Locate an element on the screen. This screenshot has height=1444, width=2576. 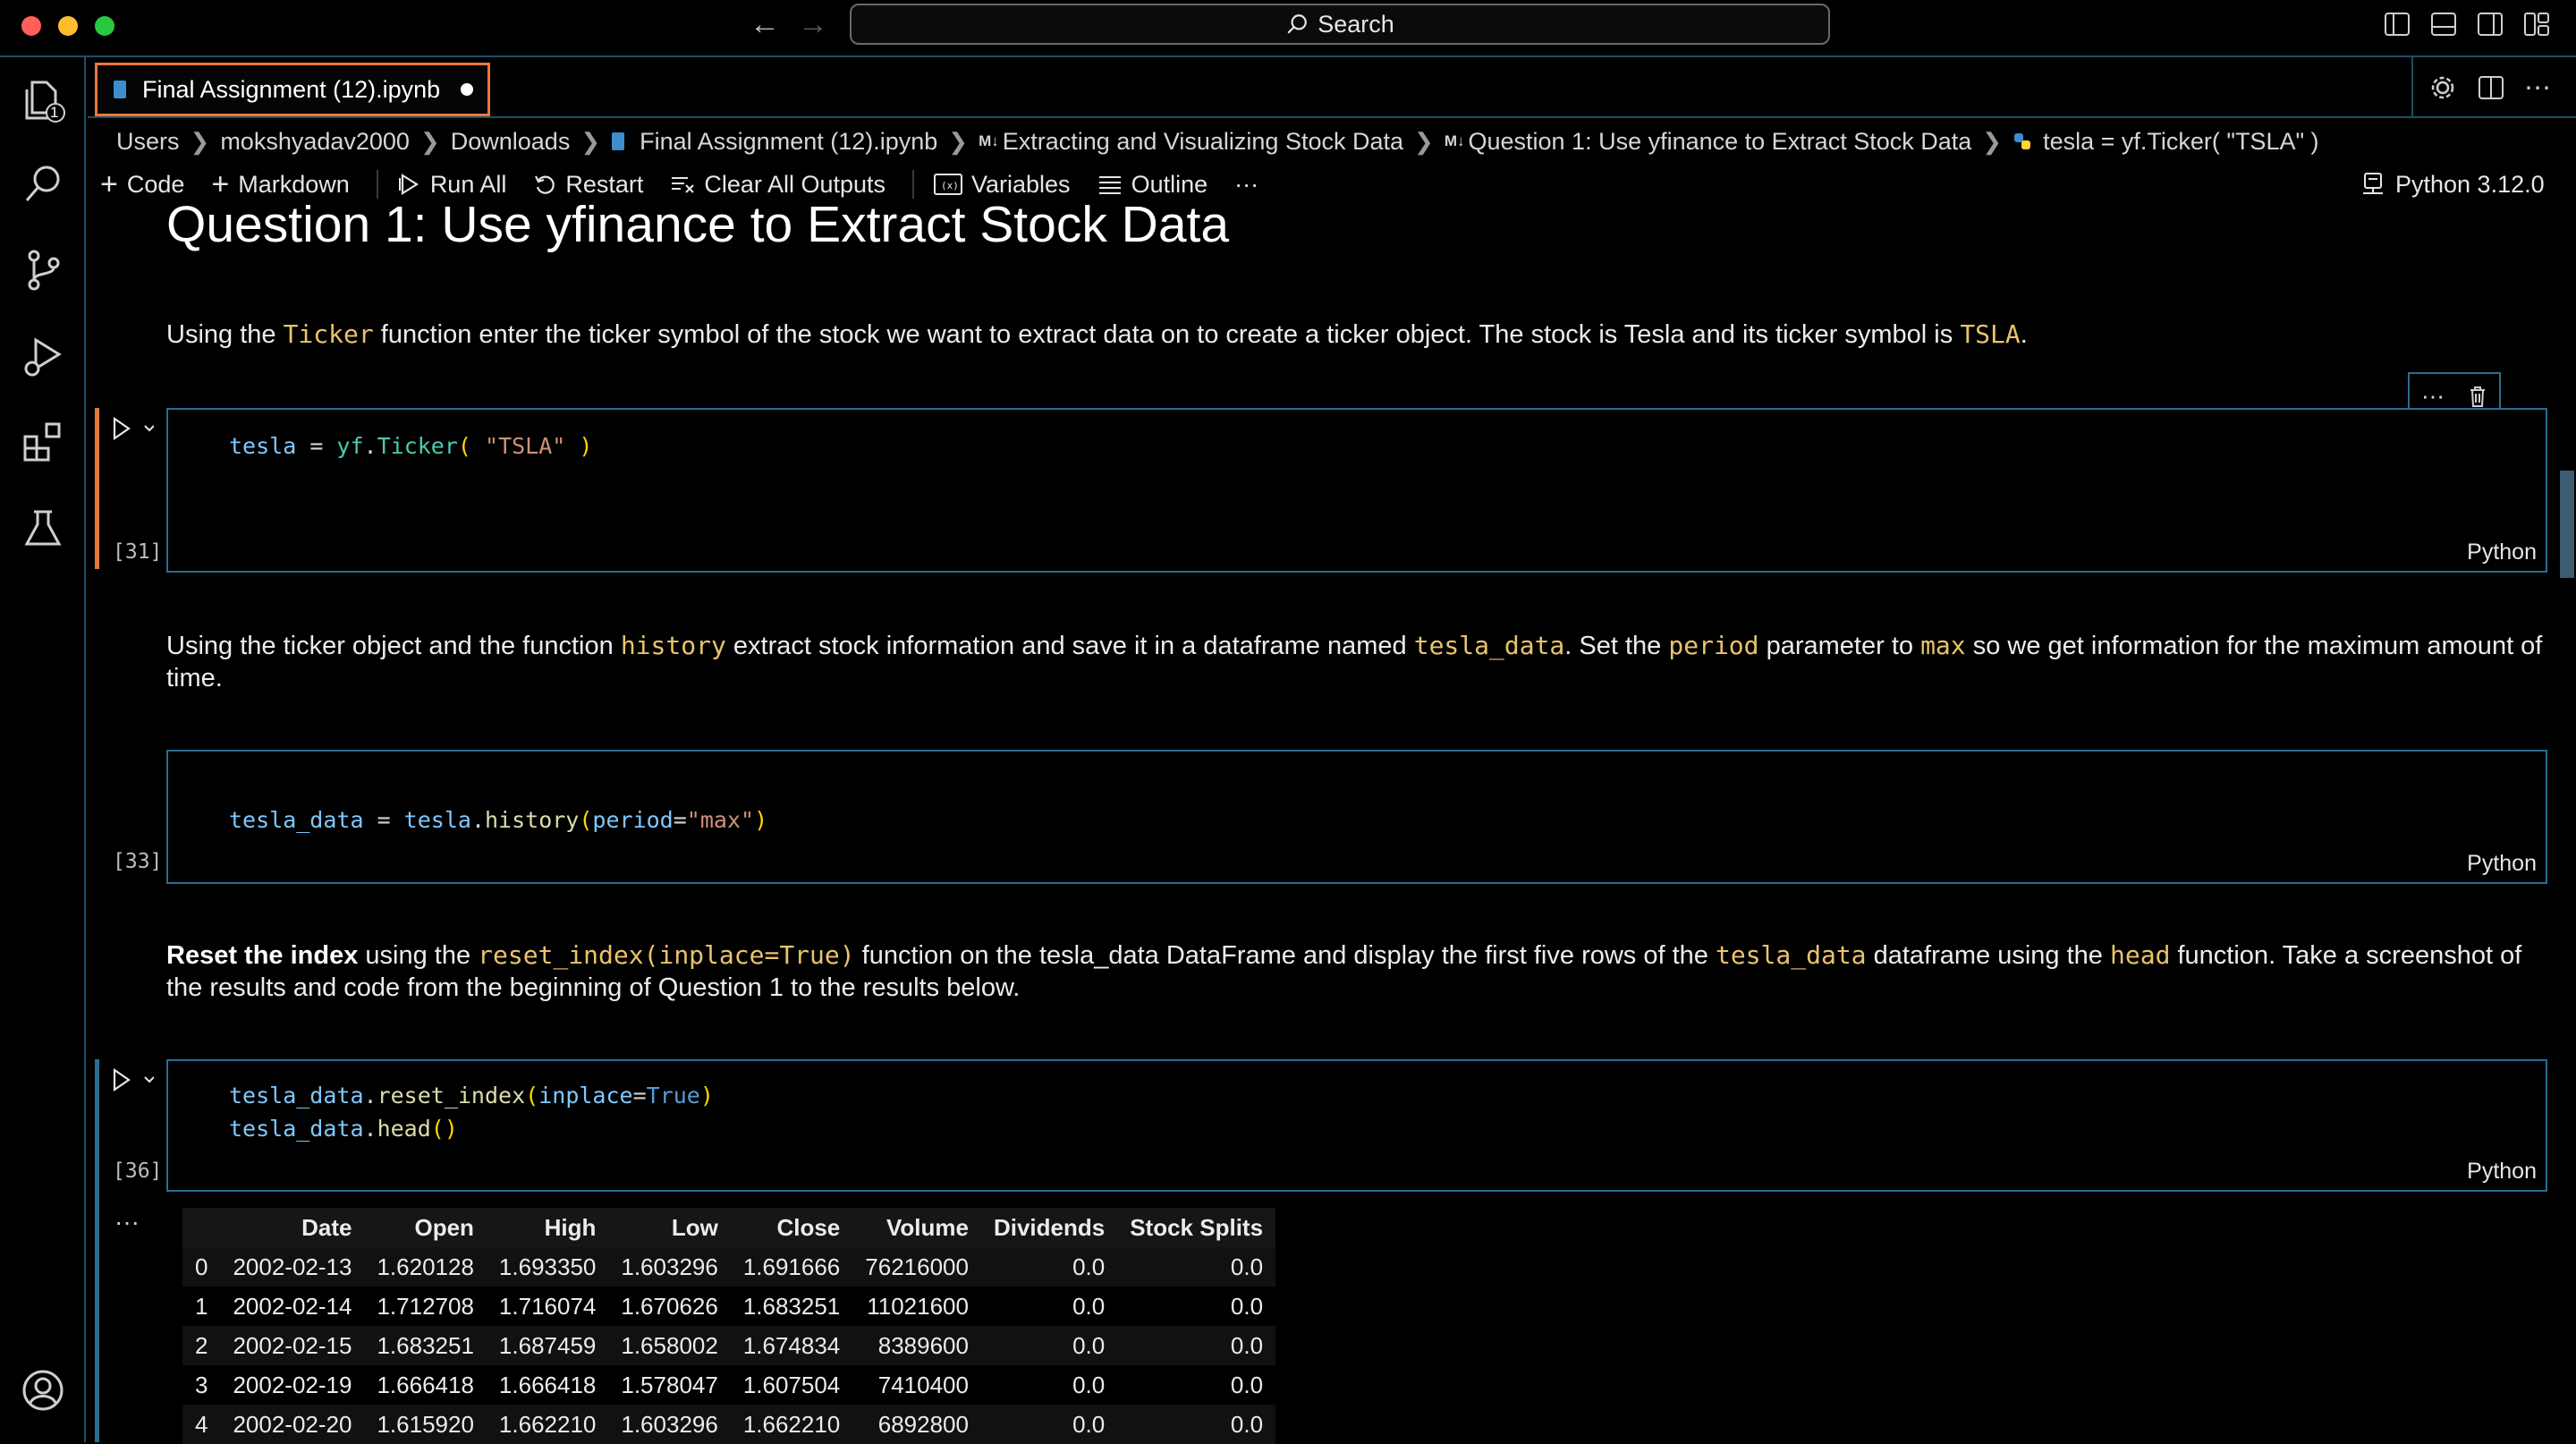
table-cell: 1.603296 is located at coordinates (669, 1424).